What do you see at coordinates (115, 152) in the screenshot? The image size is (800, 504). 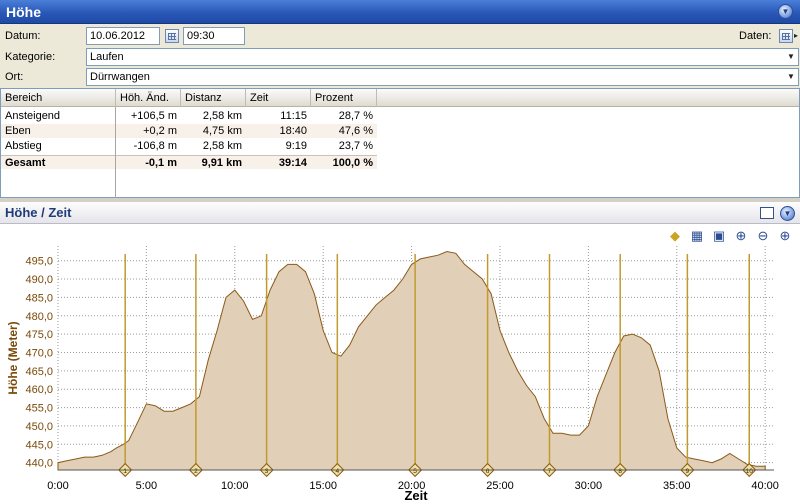 I see `table-column-divider` at bounding box center [115, 152].